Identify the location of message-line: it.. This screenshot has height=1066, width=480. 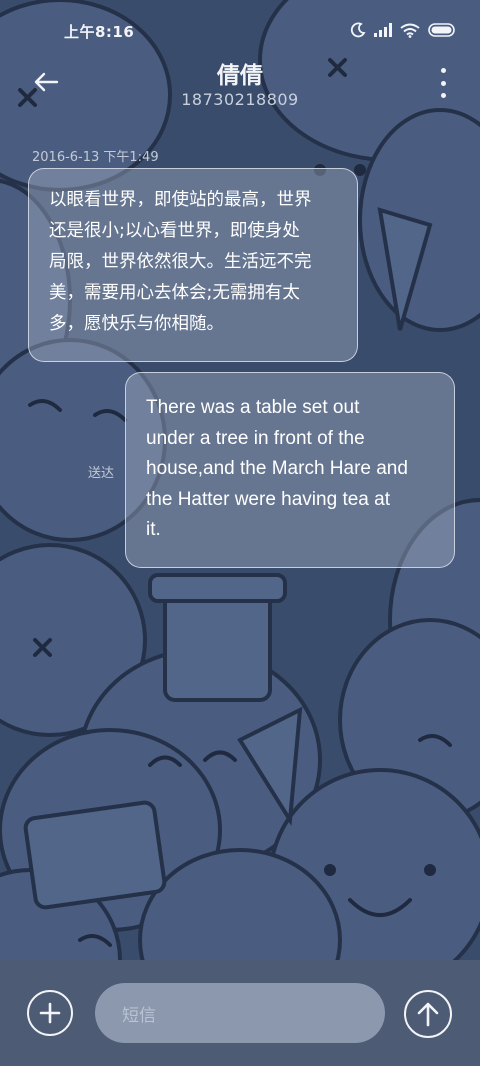
(153, 529).